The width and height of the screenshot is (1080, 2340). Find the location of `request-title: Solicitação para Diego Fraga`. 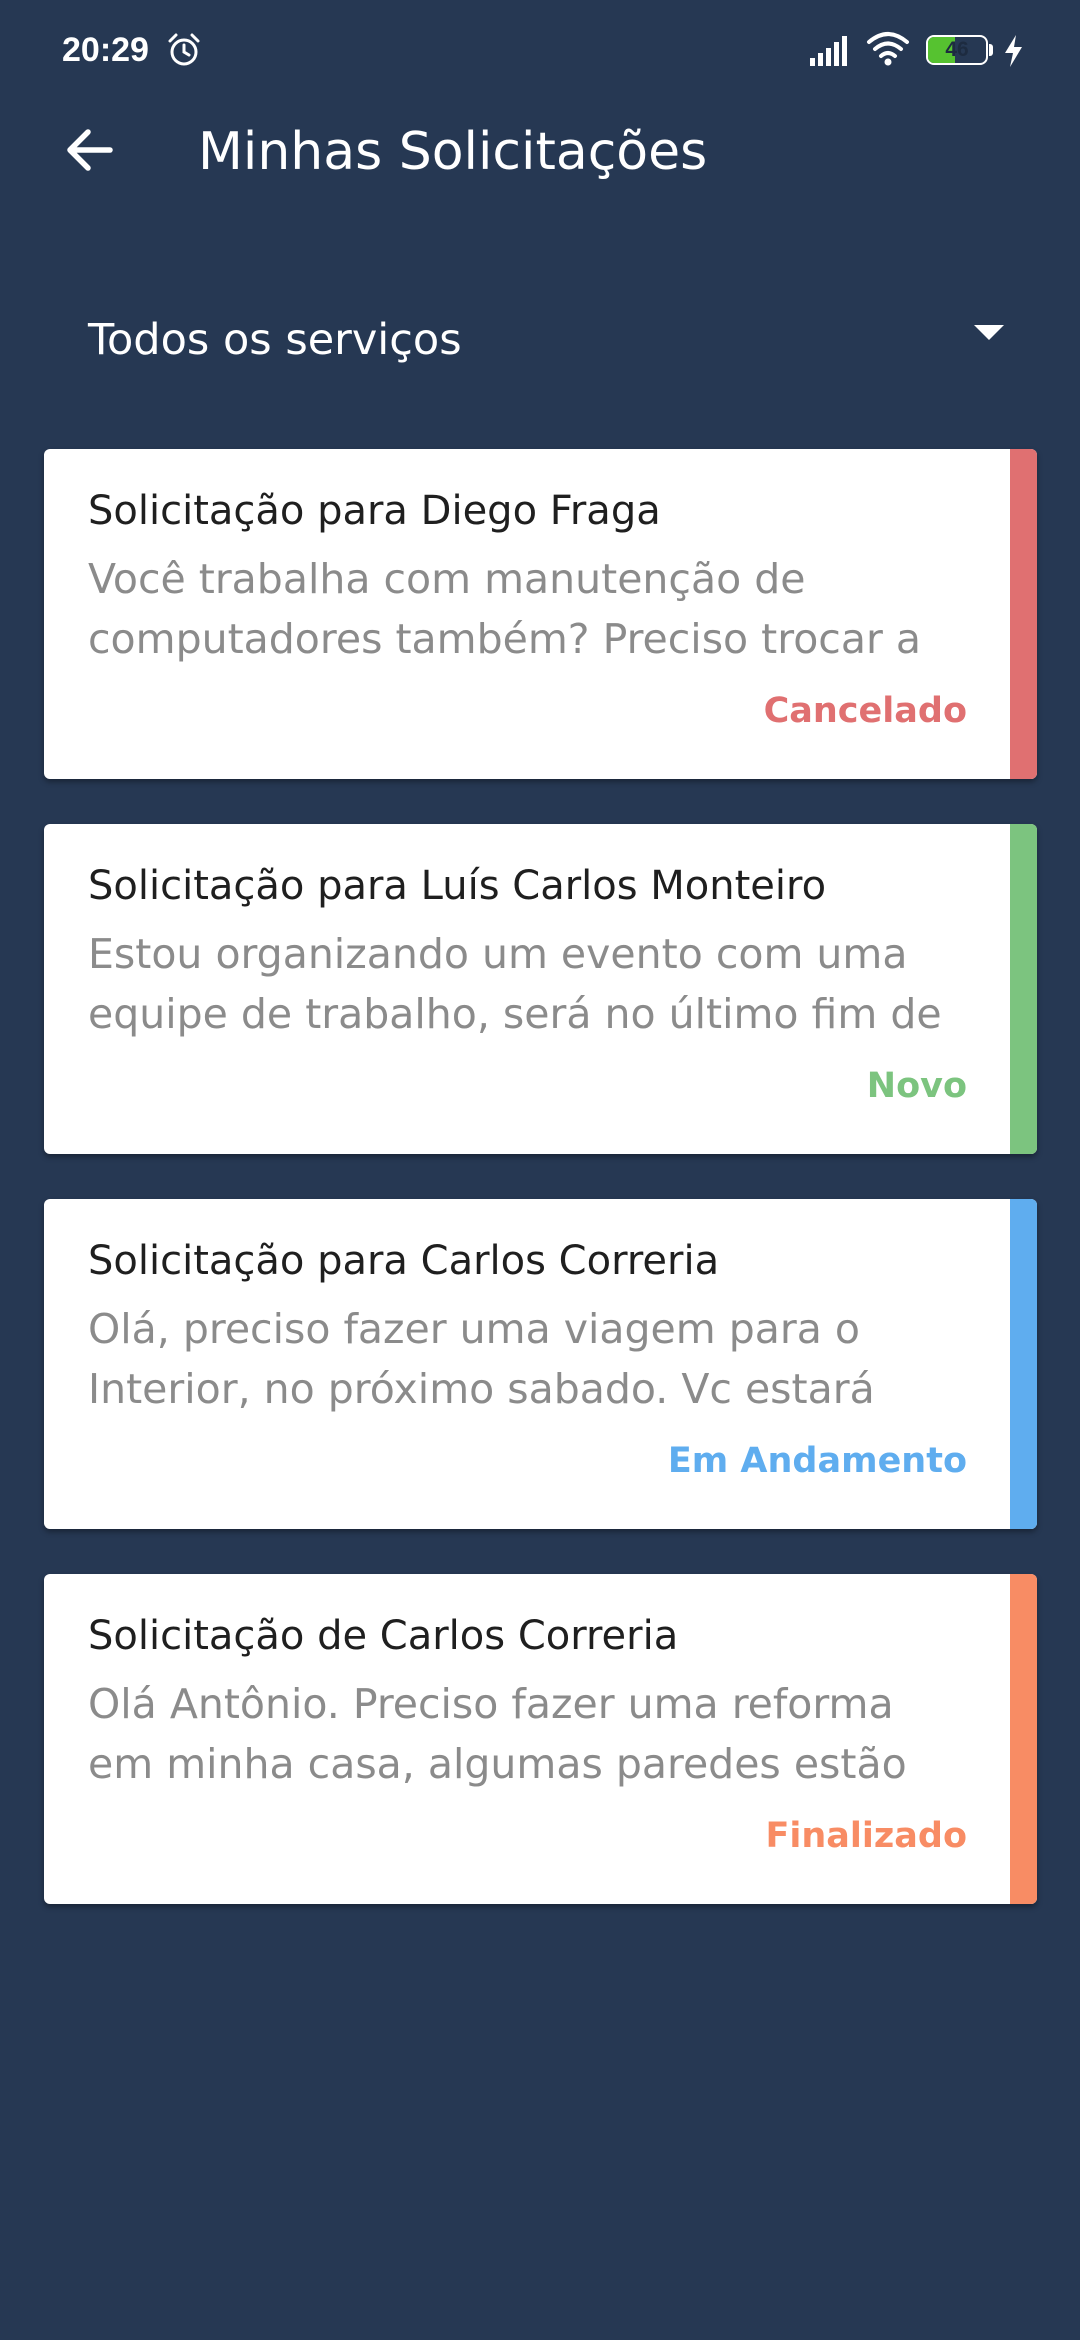

request-title: Solicitação para Diego Fraga is located at coordinates (374, 511).